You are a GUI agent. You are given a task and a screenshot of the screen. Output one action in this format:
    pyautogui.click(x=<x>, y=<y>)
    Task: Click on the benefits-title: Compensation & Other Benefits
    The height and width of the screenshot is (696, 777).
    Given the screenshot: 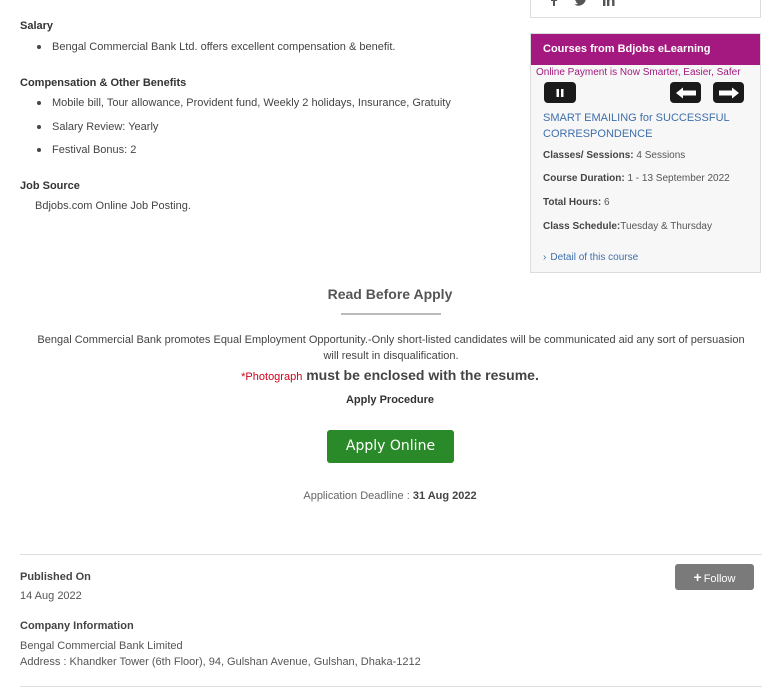 What is the action you would take?
    pyautogui.click(x=103, y=83)
    